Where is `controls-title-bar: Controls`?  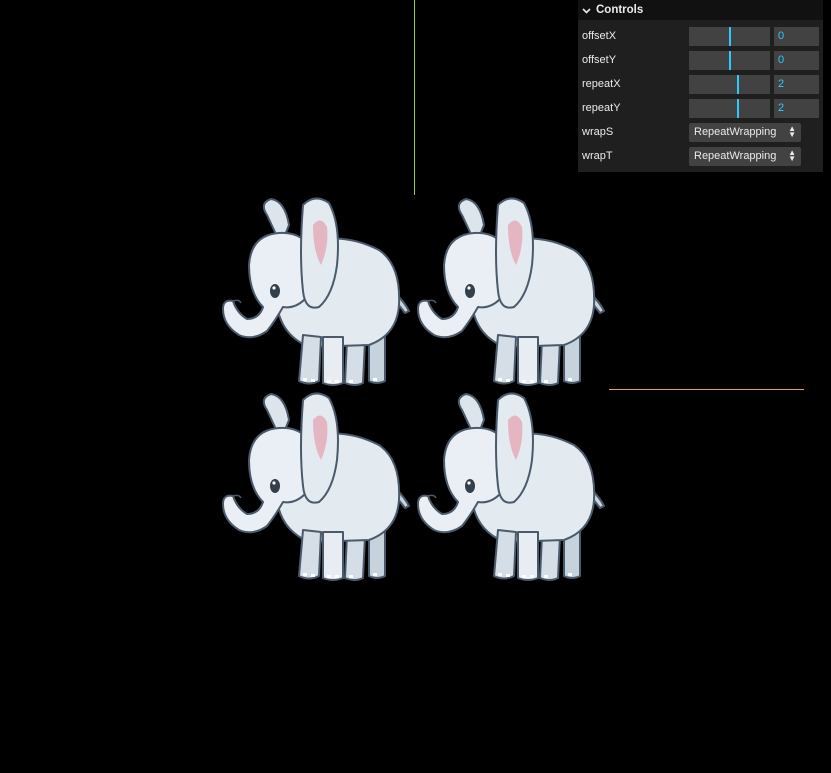 controls-title-bar: Controls is located at coordinates (700, 10).